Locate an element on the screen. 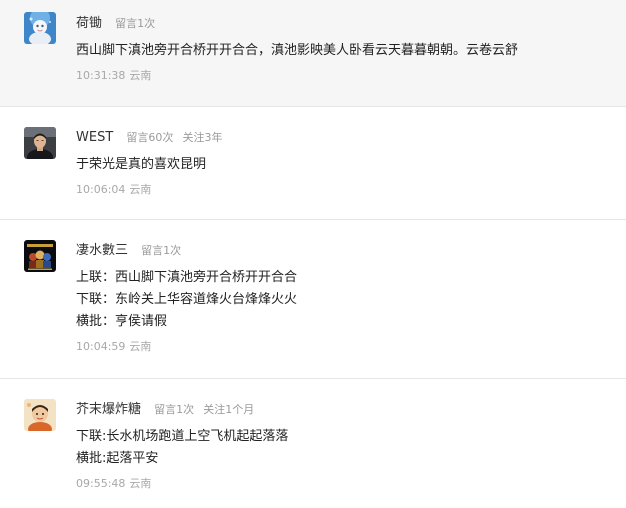  comment-footer: 09:55:48 云南 is located at coordinates (341, 484).